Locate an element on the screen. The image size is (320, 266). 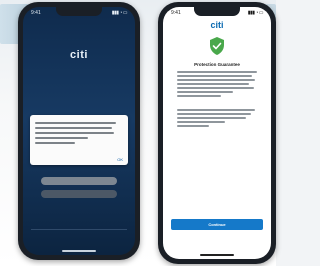
divider is located at coordinates (79, 229).